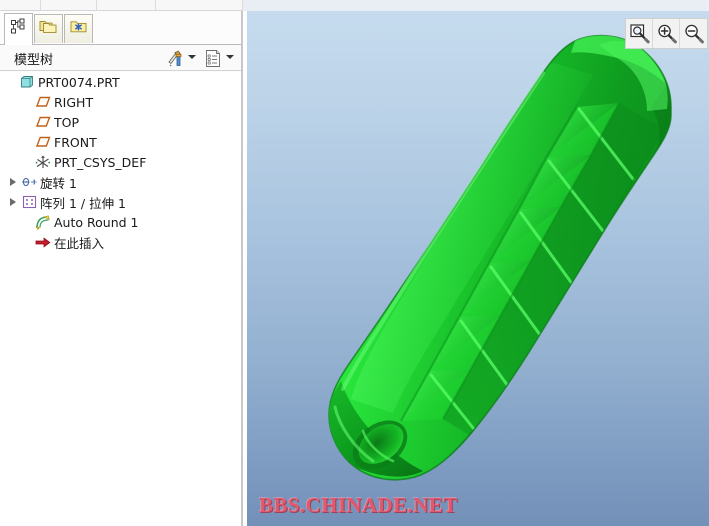 The width and height of the screenshot is (709, 526). What do you see at coordinates (74, 102) in the screenshot?
I see `list-item-label: RIGHT` at bounding box center [74, 102].